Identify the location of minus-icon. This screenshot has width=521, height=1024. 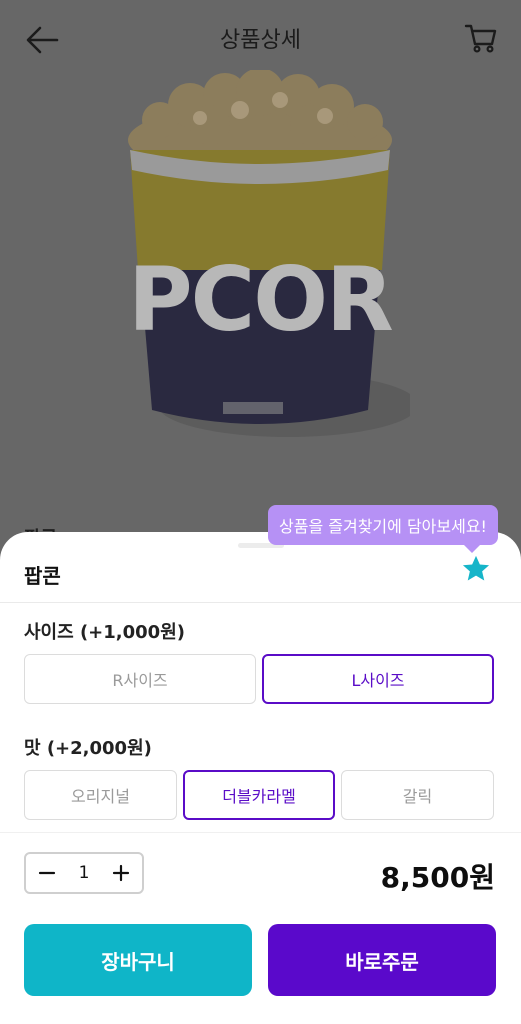
(47, 873).